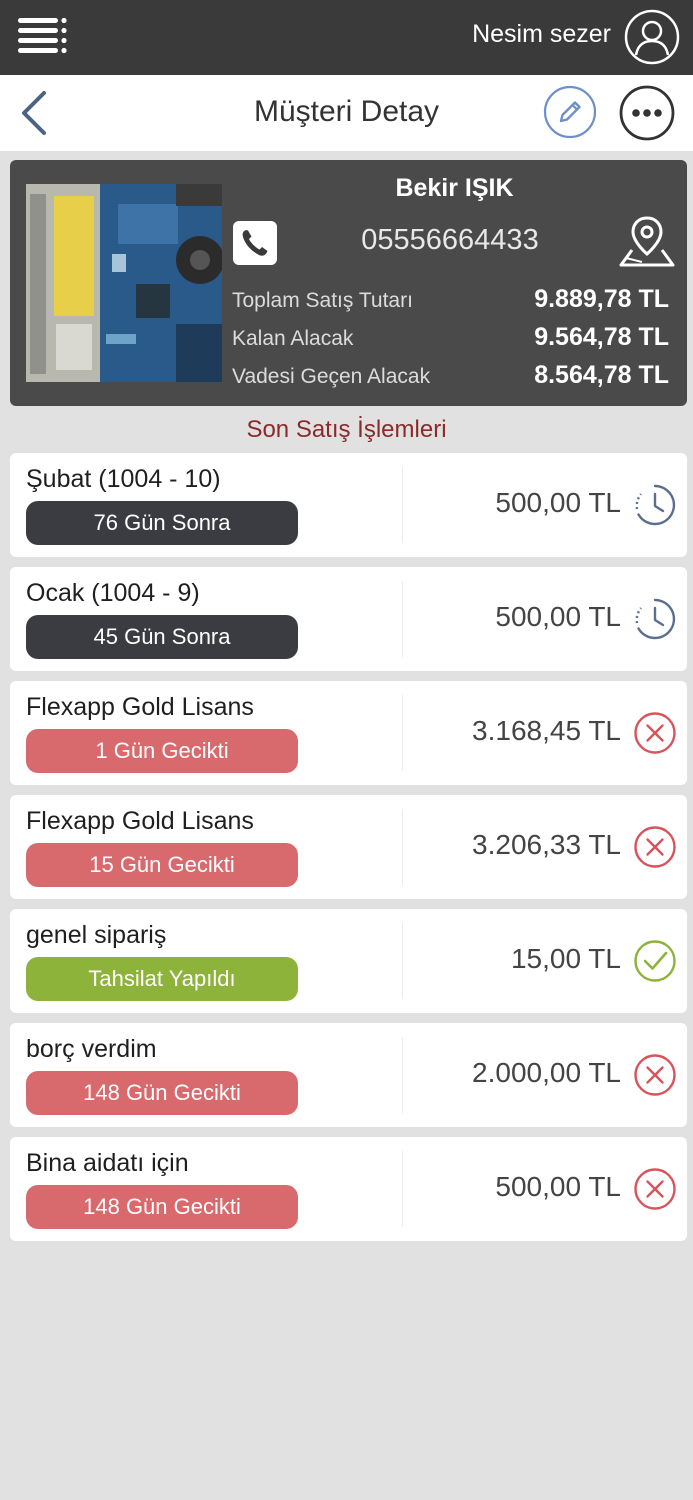 The height and width of the screenshot is (1500, 693). Describe the element at coordinates (348, 619) in the screenshot. I see `transaction-row: Ocak (1004 - 9) 45 Gün Sonra 500,00 TL` at that location.